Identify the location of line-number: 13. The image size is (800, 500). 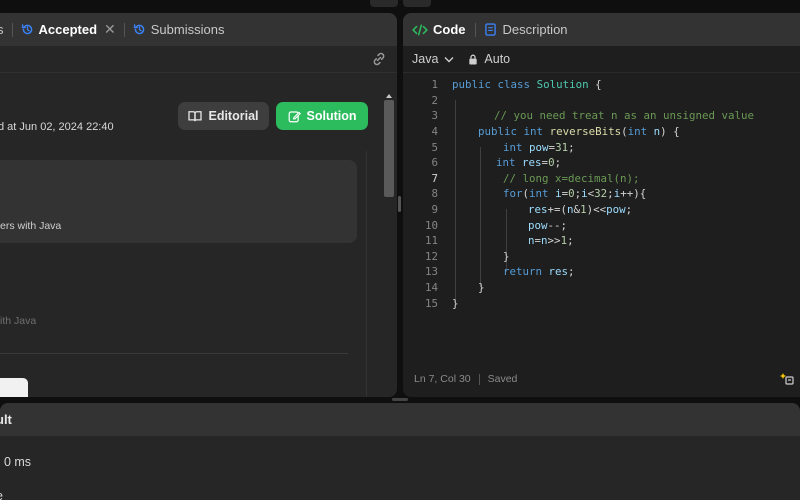
(431, 272).